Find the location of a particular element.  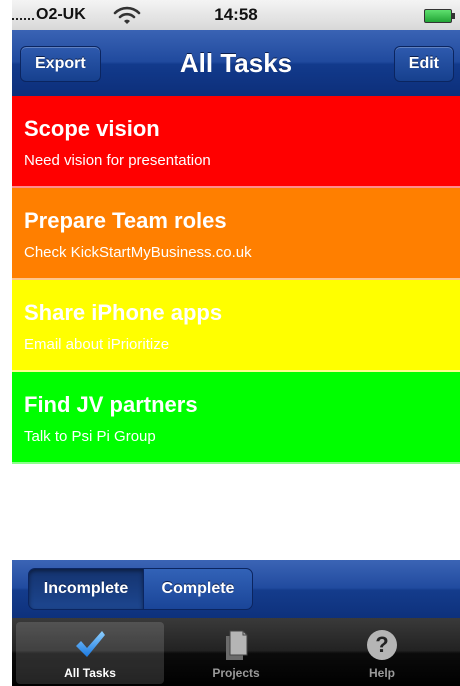

tab-label: Projects is located at coordinates (236, 673).